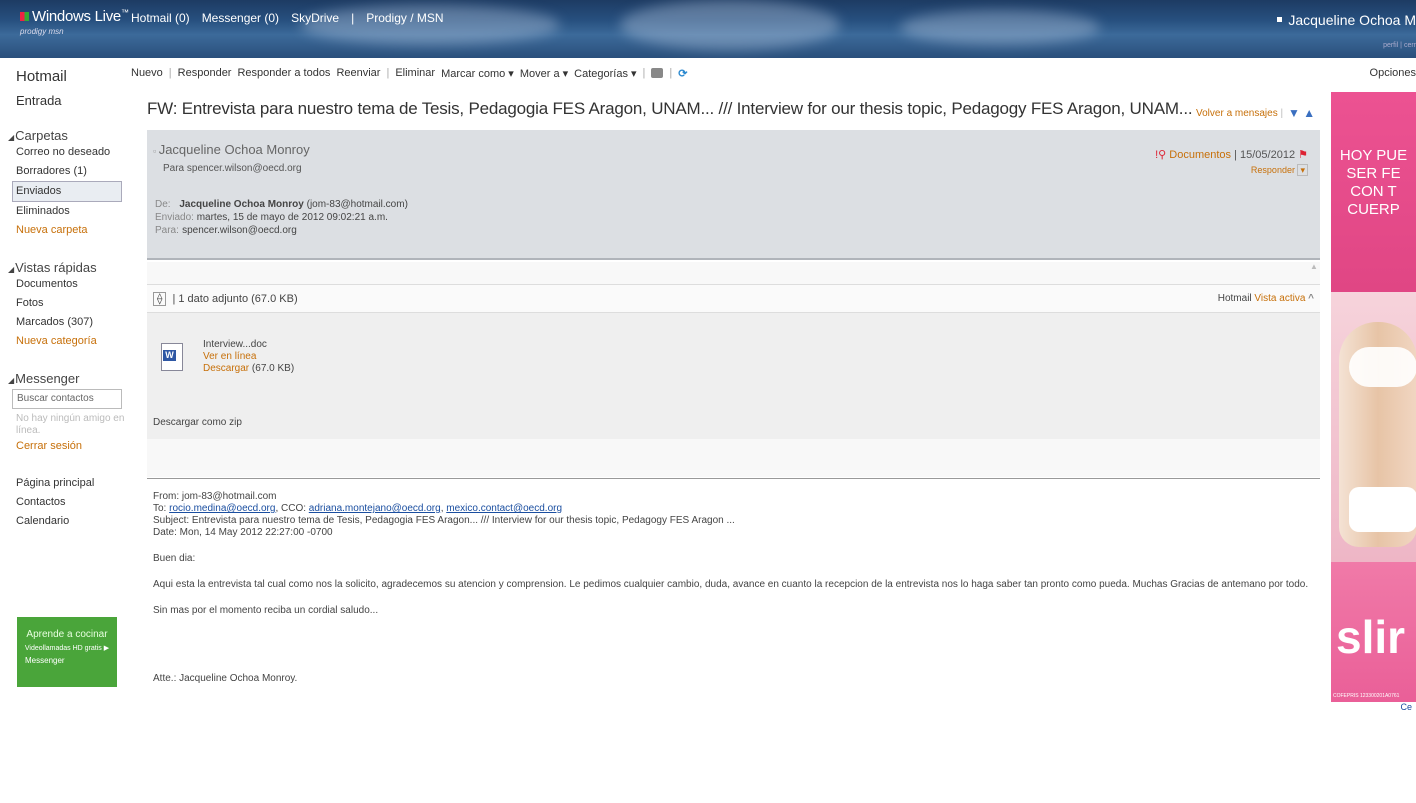 The height and width of the screenshot is (803, 1416). Describe the element at coordinates (1314, 266) in the screenshot. I see `collapse-icon: ▲` at that location.